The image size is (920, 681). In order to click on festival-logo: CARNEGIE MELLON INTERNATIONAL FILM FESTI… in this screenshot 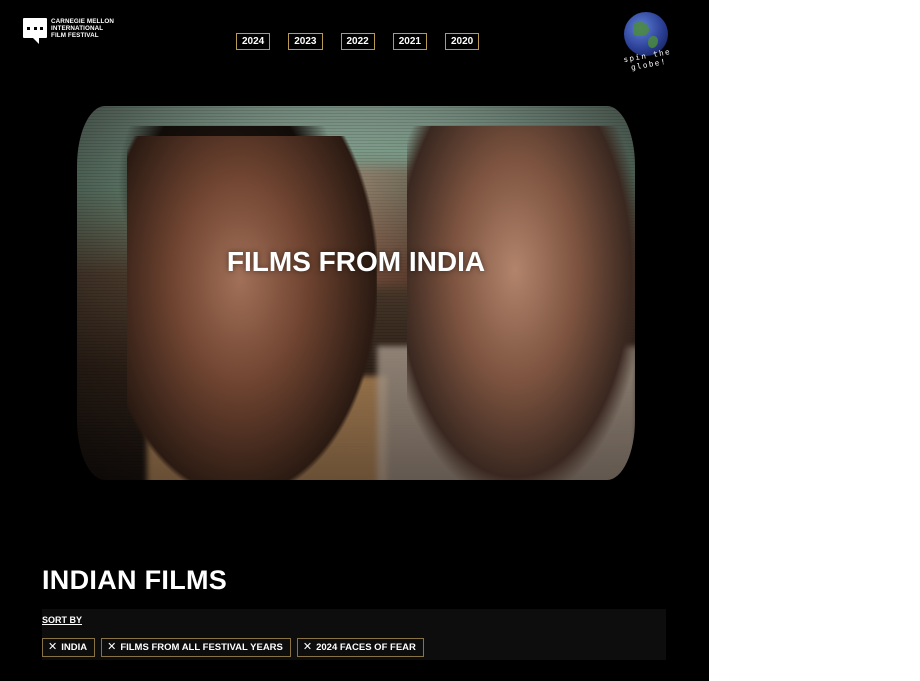, I will do `click(78, 31)`.